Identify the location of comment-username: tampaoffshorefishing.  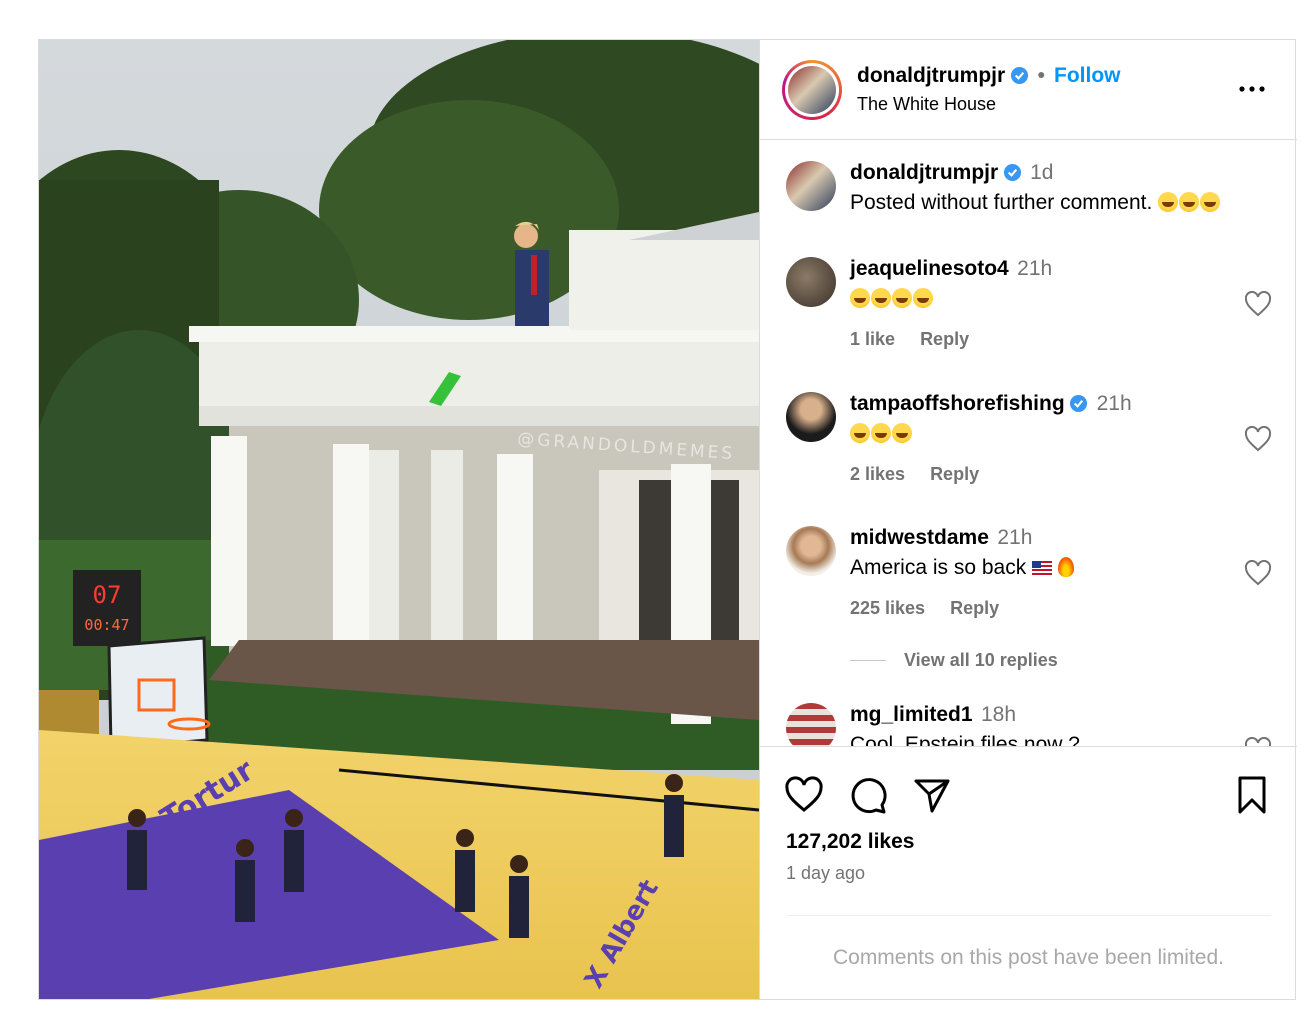
(957, 403).